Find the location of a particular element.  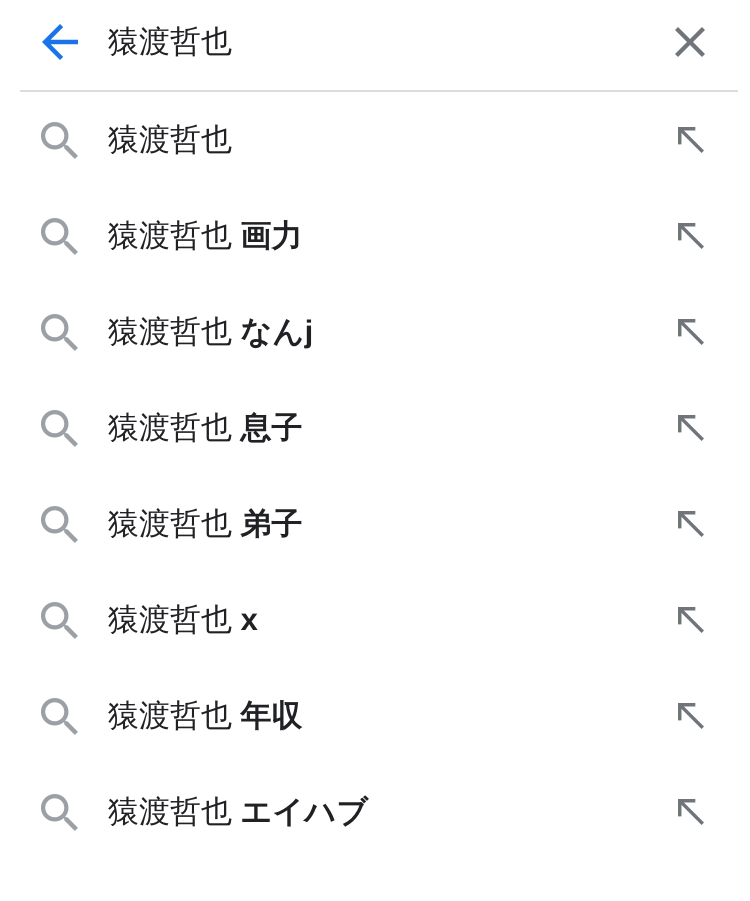

clear-button is located at coordinates (690, 42).